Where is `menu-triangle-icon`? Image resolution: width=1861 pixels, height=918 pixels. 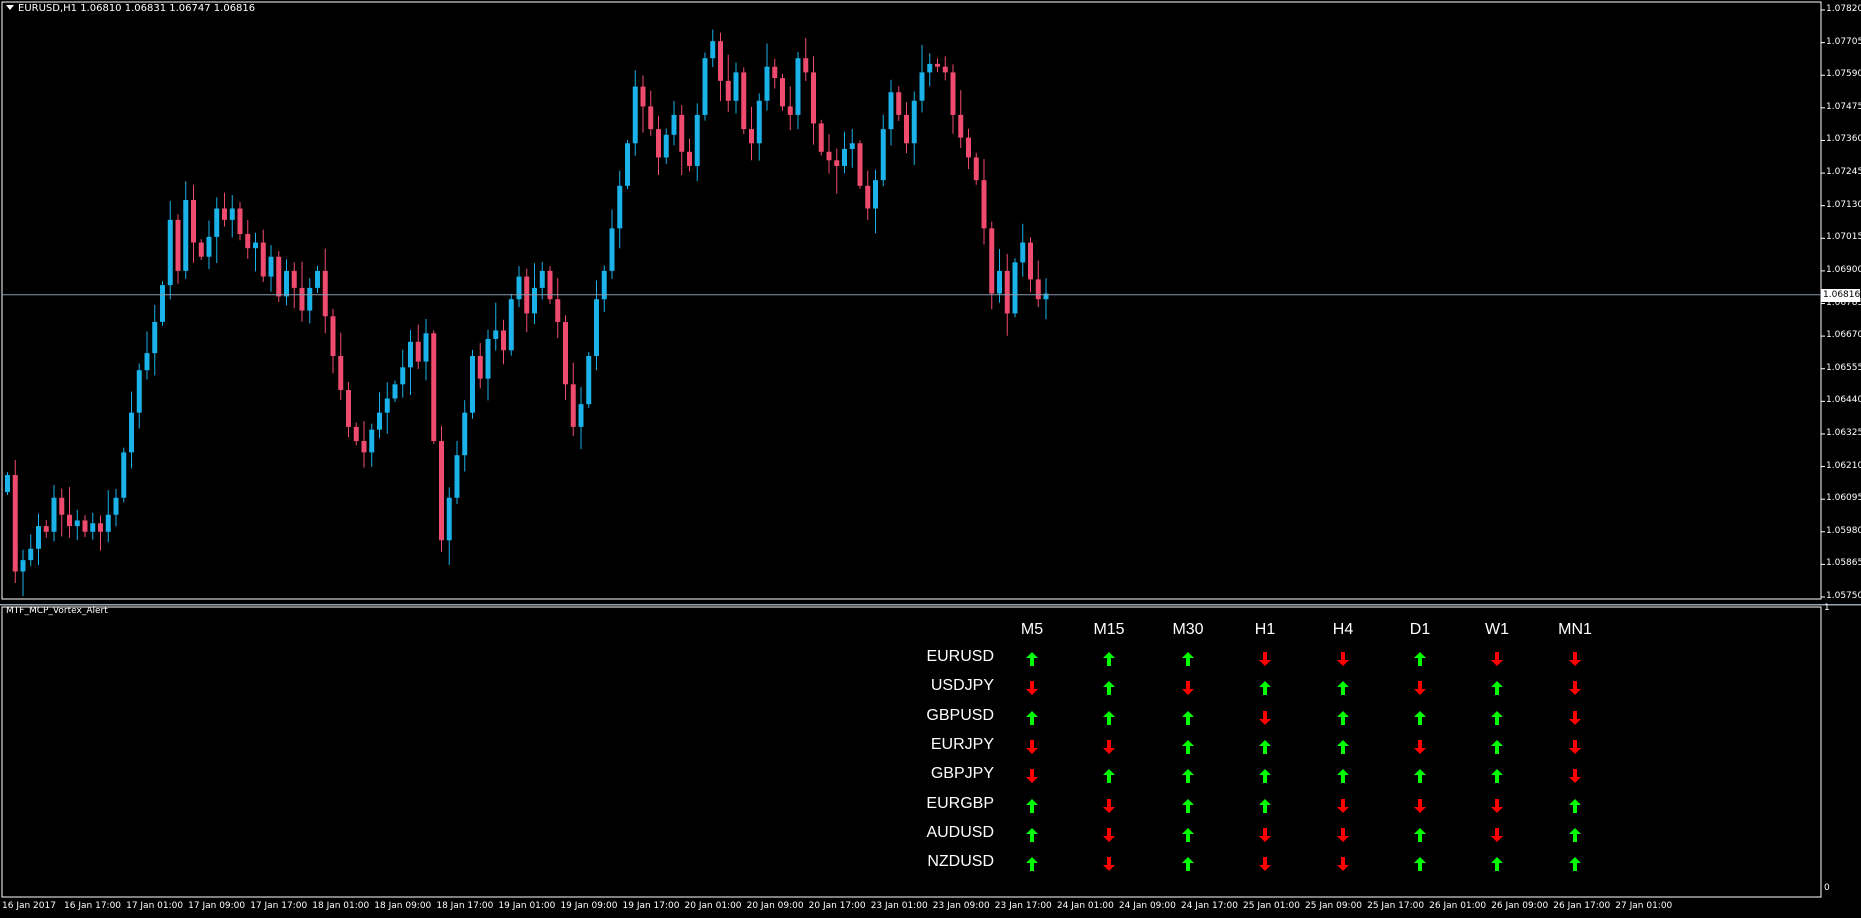
menu-triangle-icon is located at coordinates (10, 7).